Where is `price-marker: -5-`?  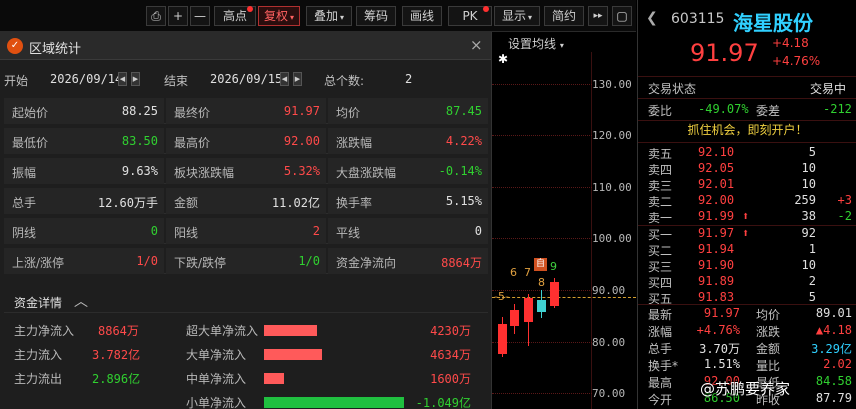 price-marker: -5- is located at coordinates (501, 296).